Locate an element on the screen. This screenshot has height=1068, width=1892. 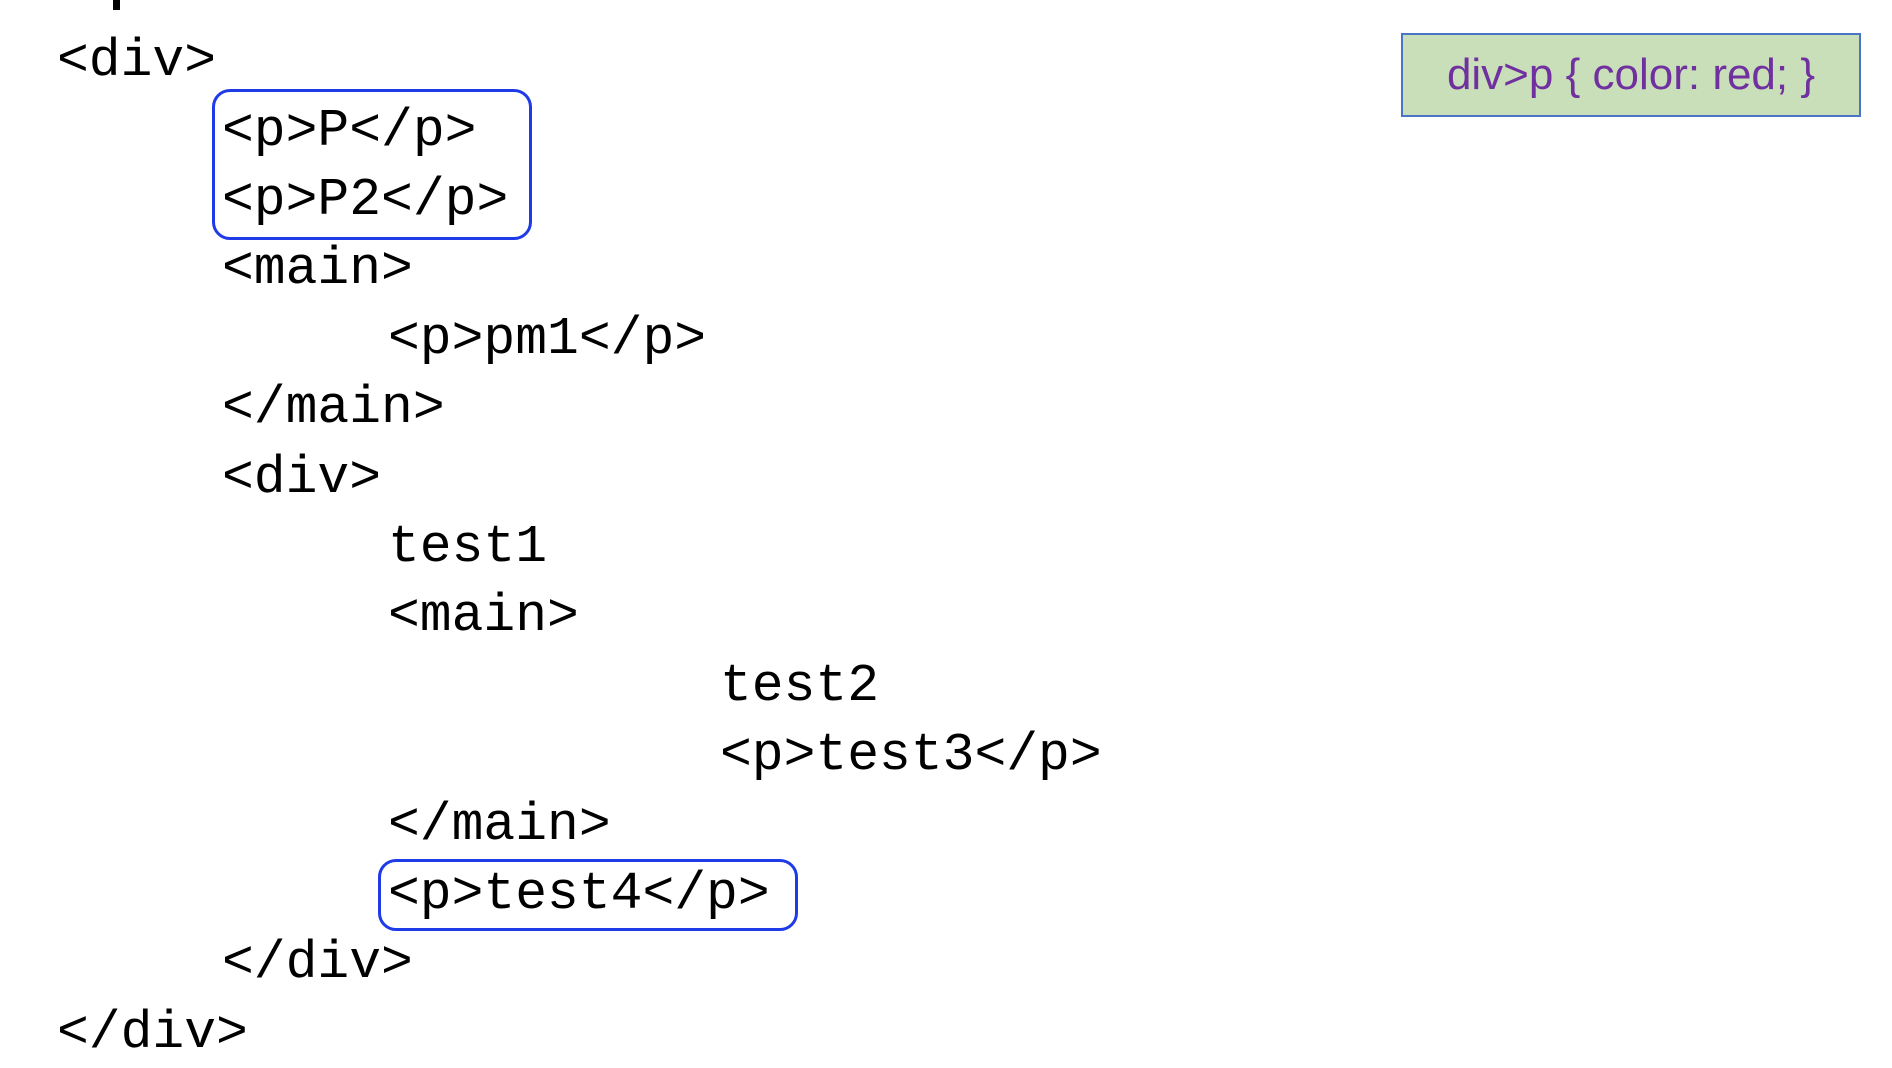
code-line: <p>P2</p> is located at coordinates (365, 200).